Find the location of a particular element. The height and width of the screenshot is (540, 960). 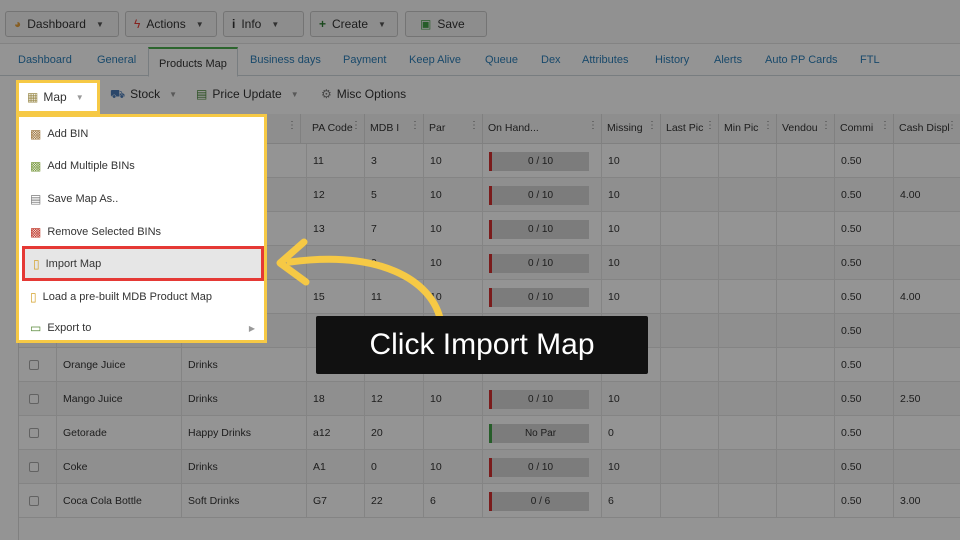

menu-item-label: Export to is located at coordinates (69, 328).